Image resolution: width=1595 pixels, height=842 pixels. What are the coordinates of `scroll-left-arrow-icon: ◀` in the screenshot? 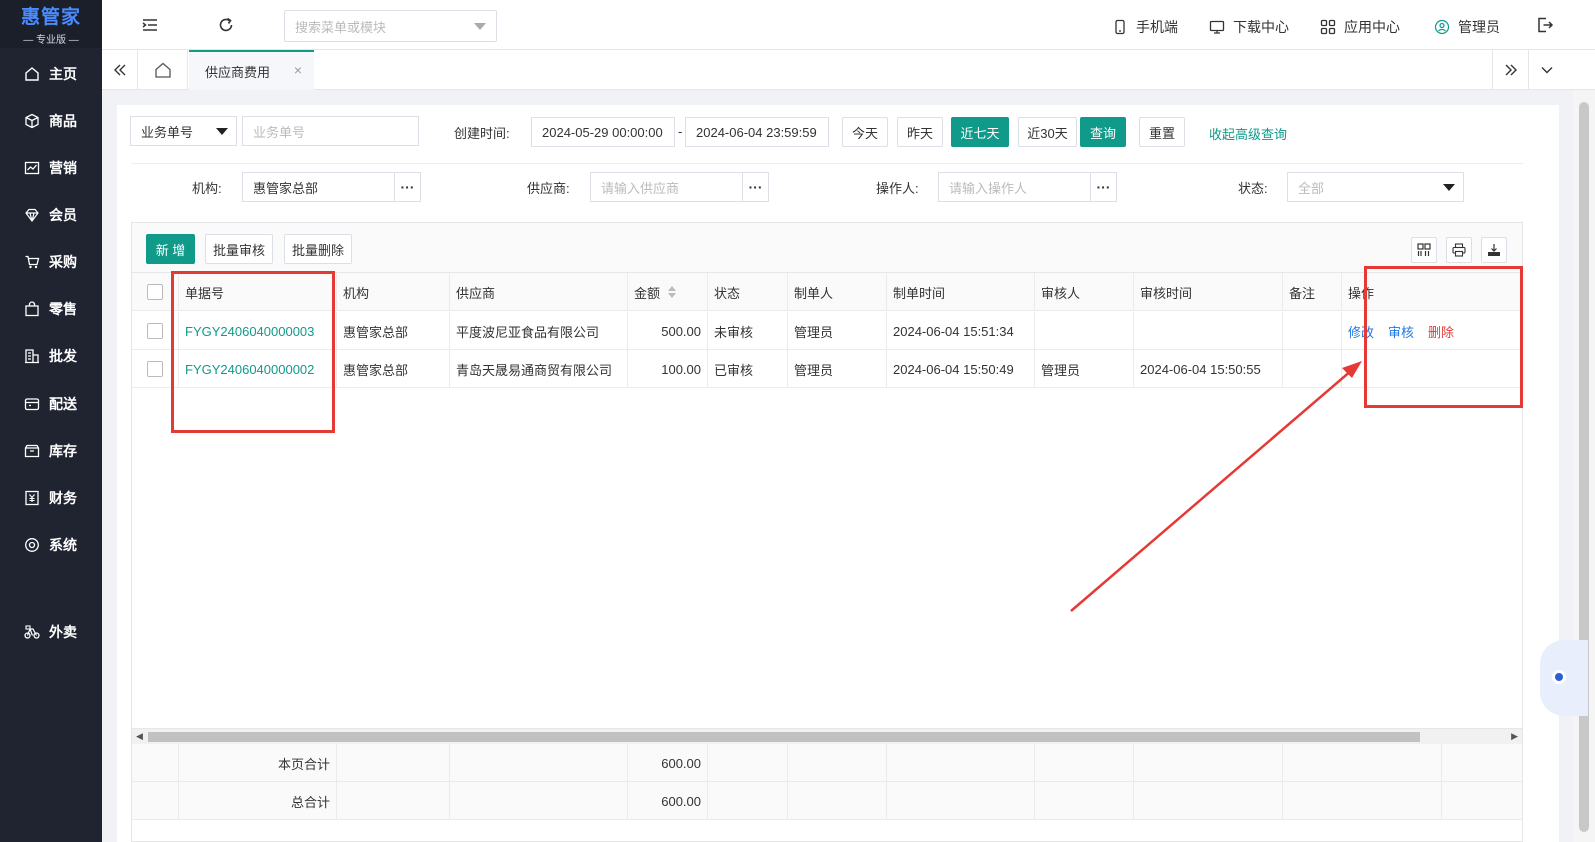 It's located at (139, 736).